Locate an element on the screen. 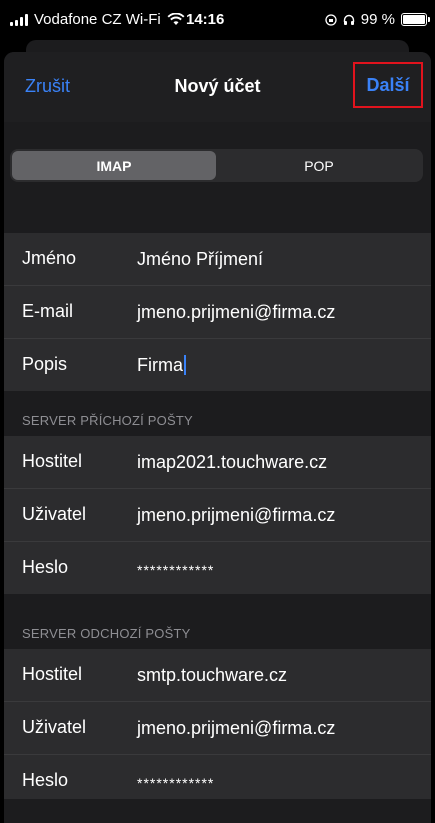 The height and width of the screenshot is (823, 435). incoming-user-label: Uživatel is located at coordinates (54, 514).